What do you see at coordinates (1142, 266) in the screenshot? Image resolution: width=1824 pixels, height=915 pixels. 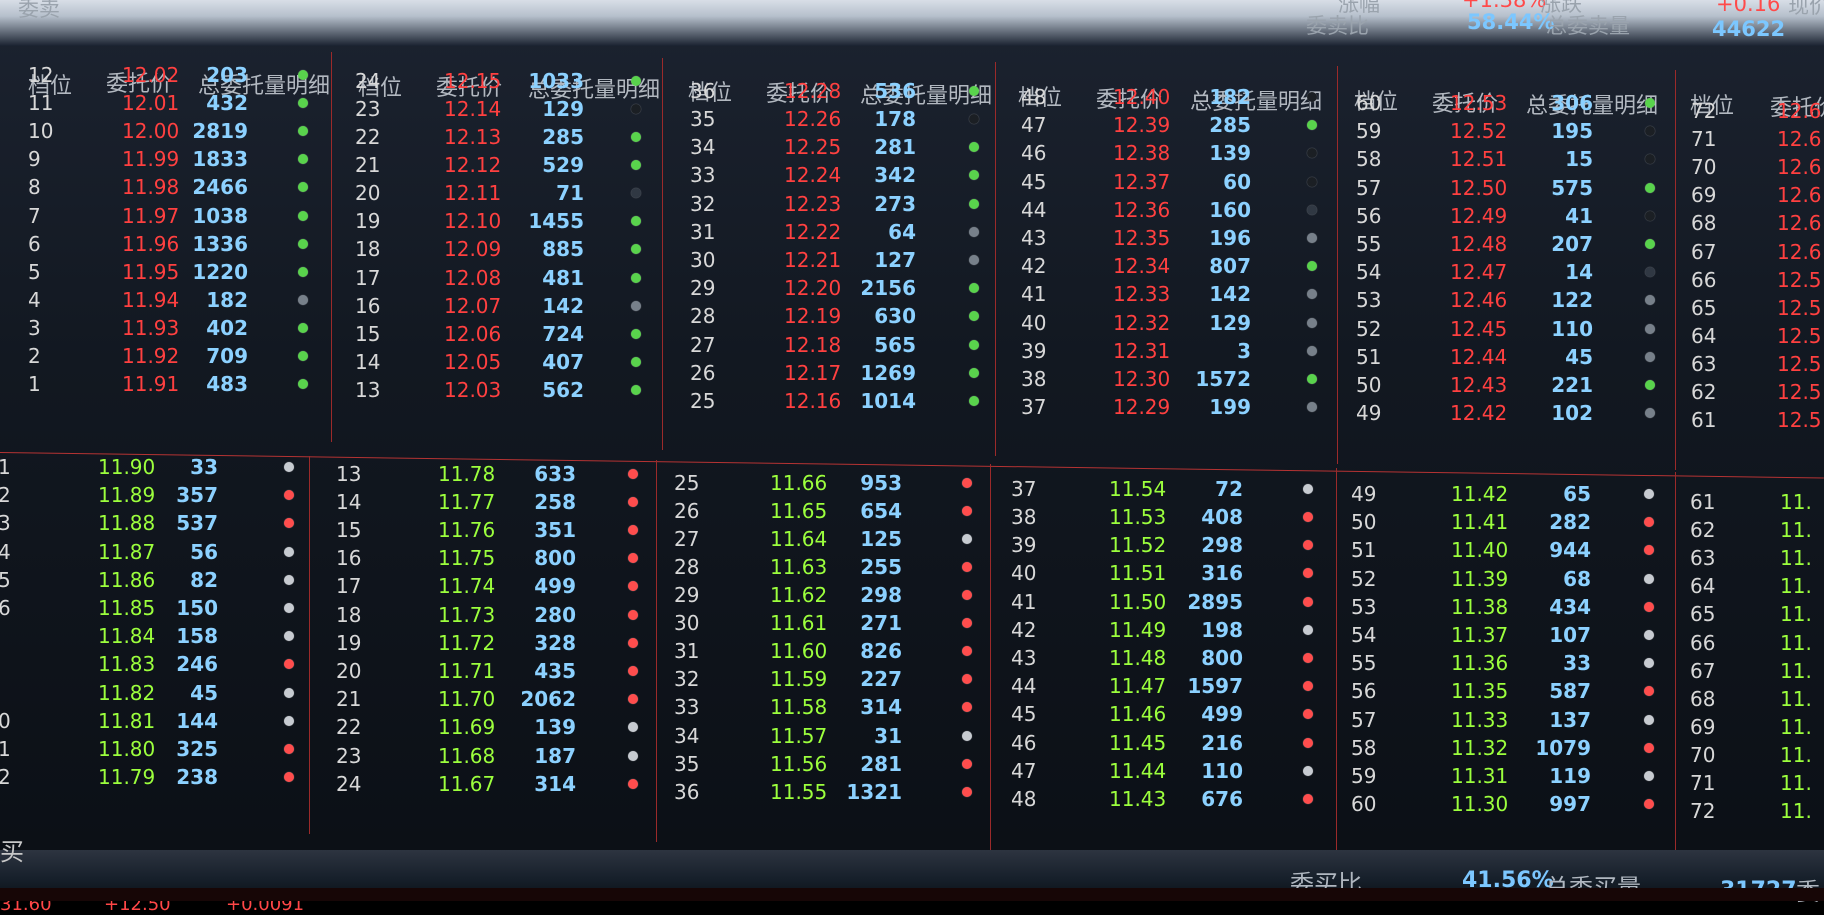 I see `asks-price-4-7: 12.34` at bounding box center [1142, 266].